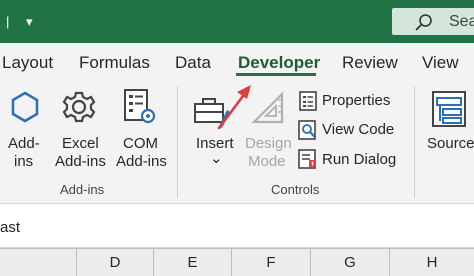 Image resolution: width=474 pixels, height=276 pixels. What do you see at coordinates (461, 21) in the screenshot?
I see `search-input-text: Sea` at bounding box center [461, 21].